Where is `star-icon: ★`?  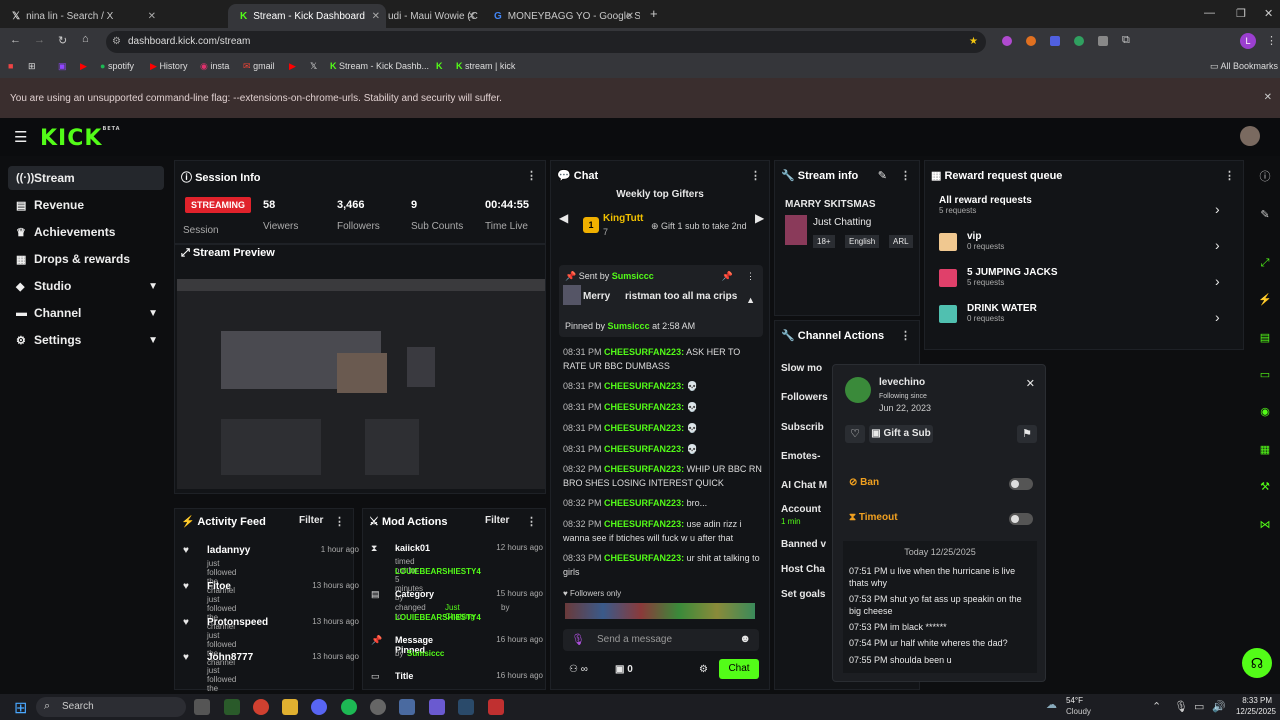
star-icon: ★ is located at coordinates (973, 42).